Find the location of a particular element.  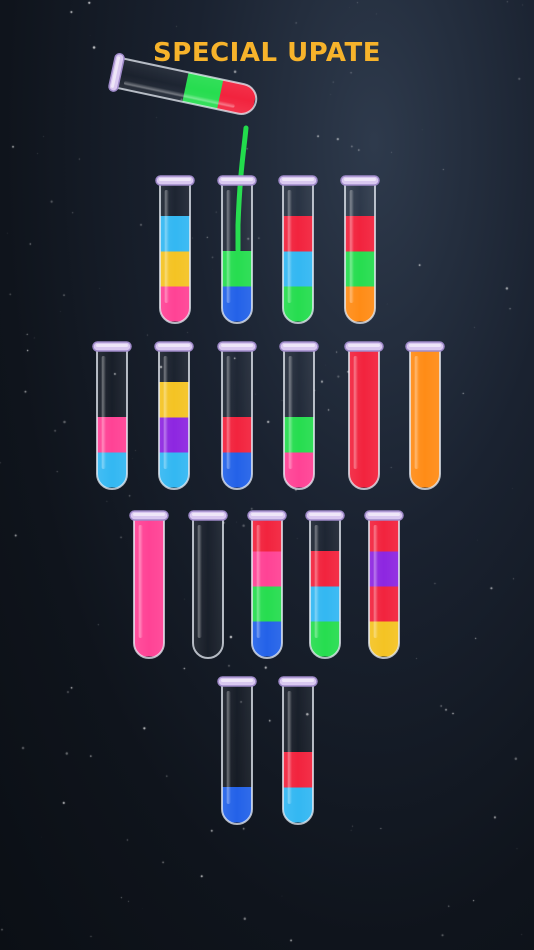

pouring-tube is located at coordinates (184, 86).